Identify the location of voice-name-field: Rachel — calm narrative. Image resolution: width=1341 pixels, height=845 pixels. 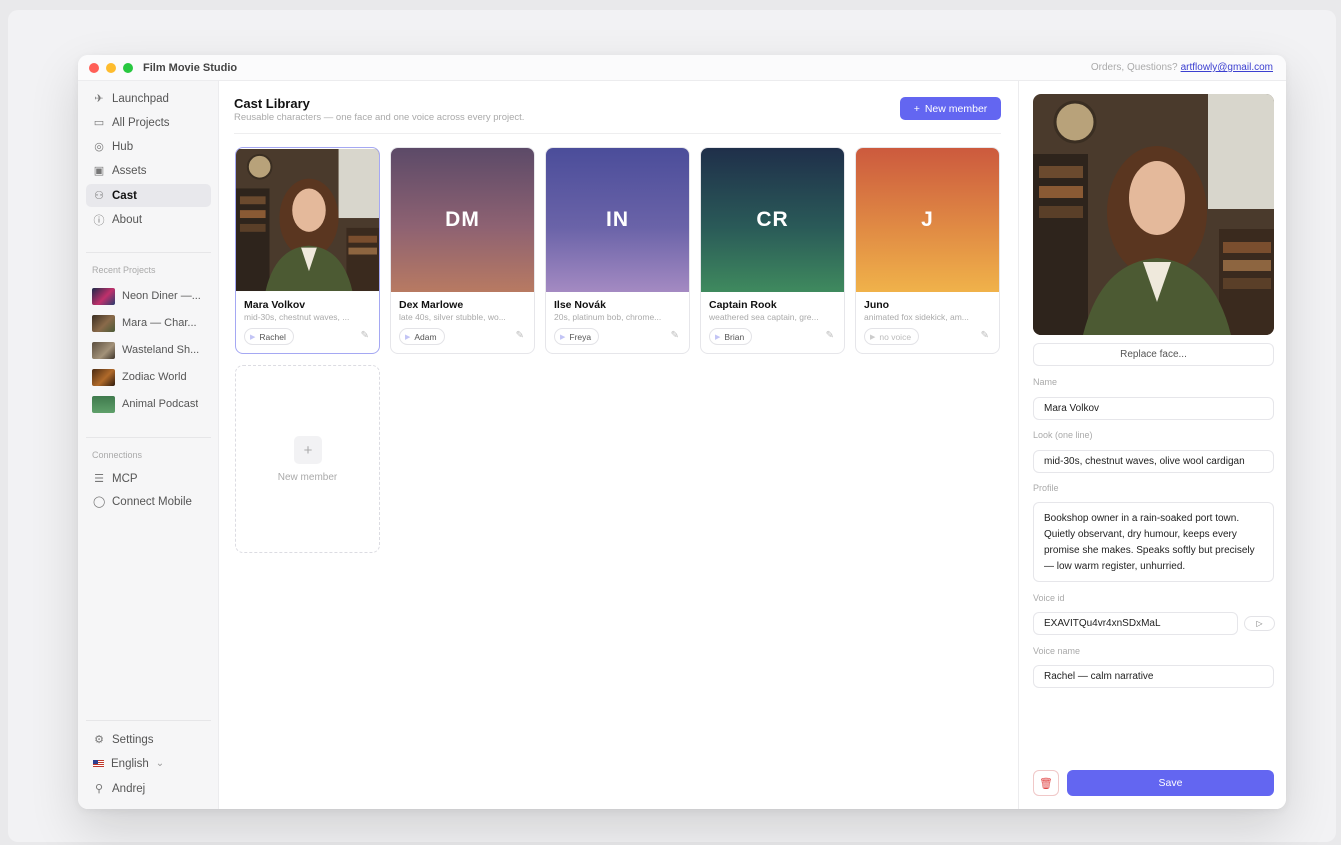
(1153, 676).